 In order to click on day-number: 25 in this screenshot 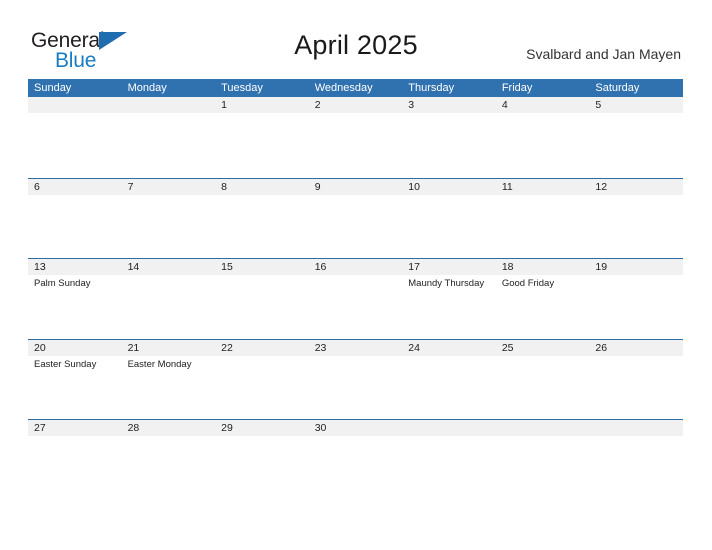, I will do `click(507, 347)`.